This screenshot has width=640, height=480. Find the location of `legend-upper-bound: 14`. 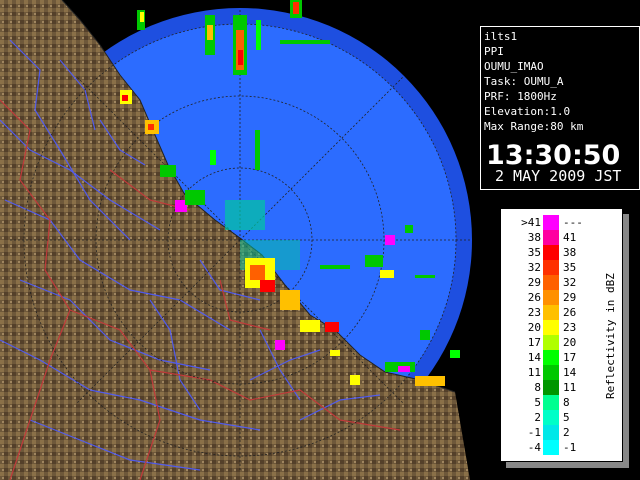

legend-upper-bound: 14 is located at coordinates (570, 372).